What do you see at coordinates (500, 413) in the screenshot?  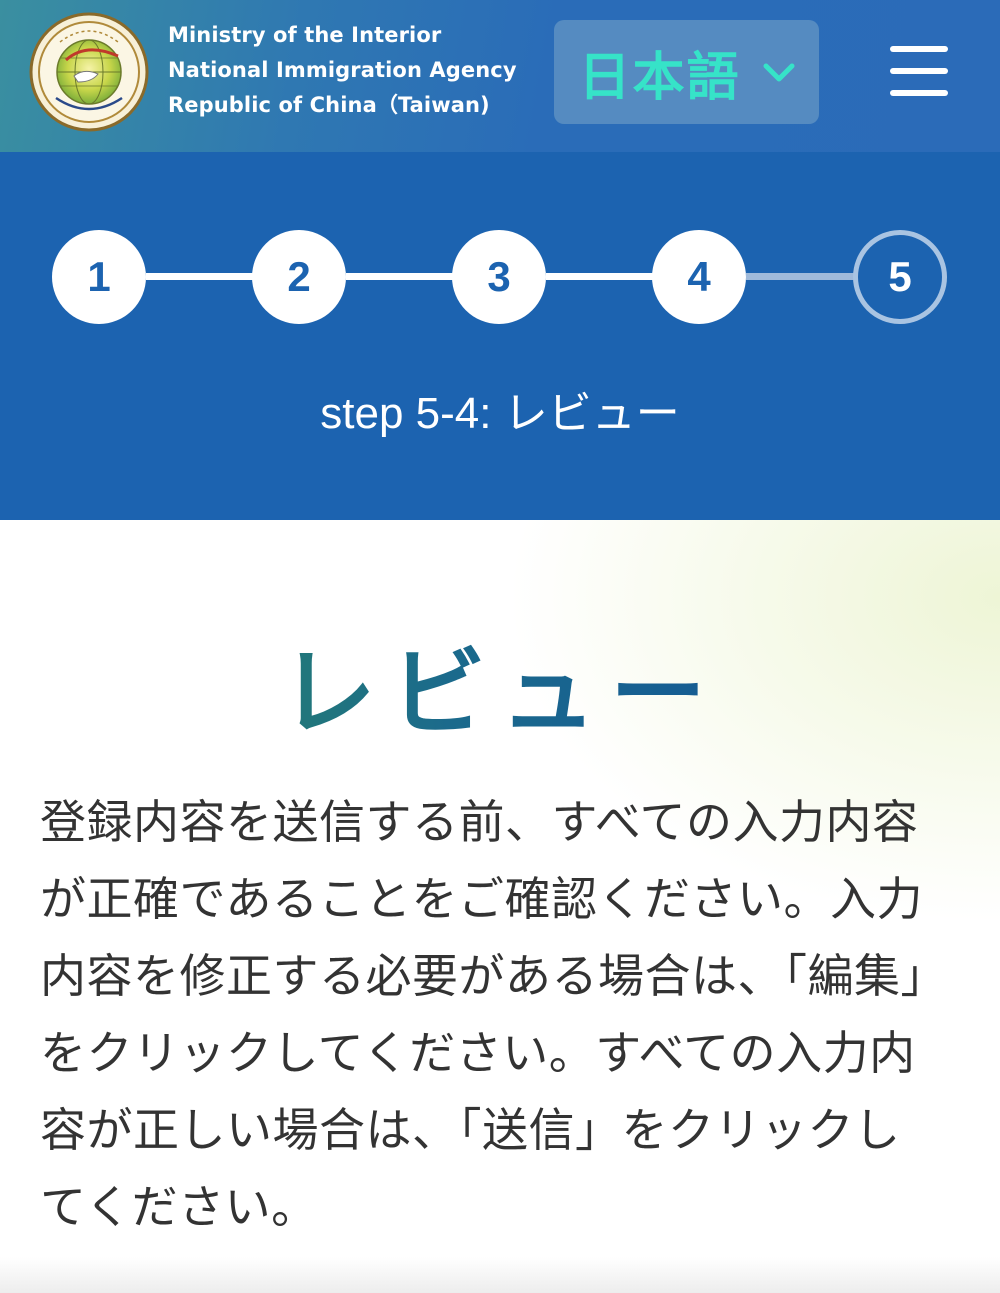 I see `step-caption: step 5-4: レビュー` at bounding box center [500, 413].